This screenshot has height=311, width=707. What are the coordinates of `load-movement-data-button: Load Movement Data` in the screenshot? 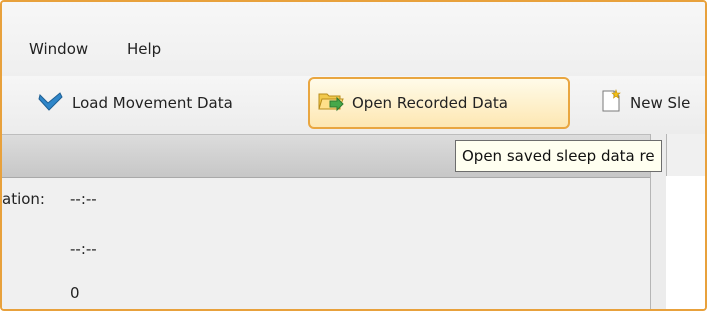 It's located at (135, 103).